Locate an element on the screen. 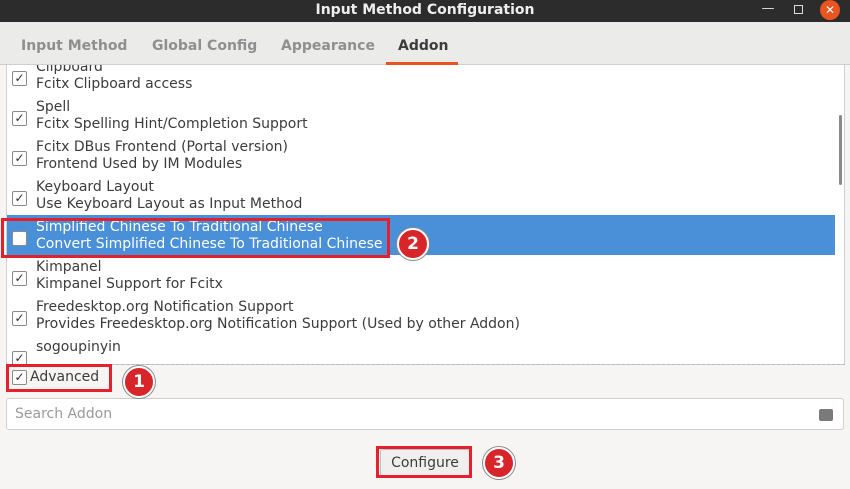 This screenshot has width=850, height=489. addon-name: Freedesktop.org Notification Support is located at coordinates (165, 307).